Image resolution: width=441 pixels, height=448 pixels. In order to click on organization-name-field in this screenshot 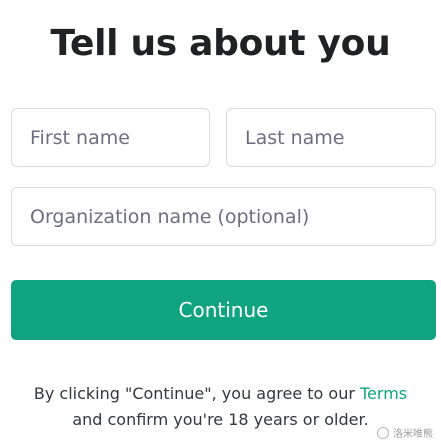, I will do `click(223, 216)`.